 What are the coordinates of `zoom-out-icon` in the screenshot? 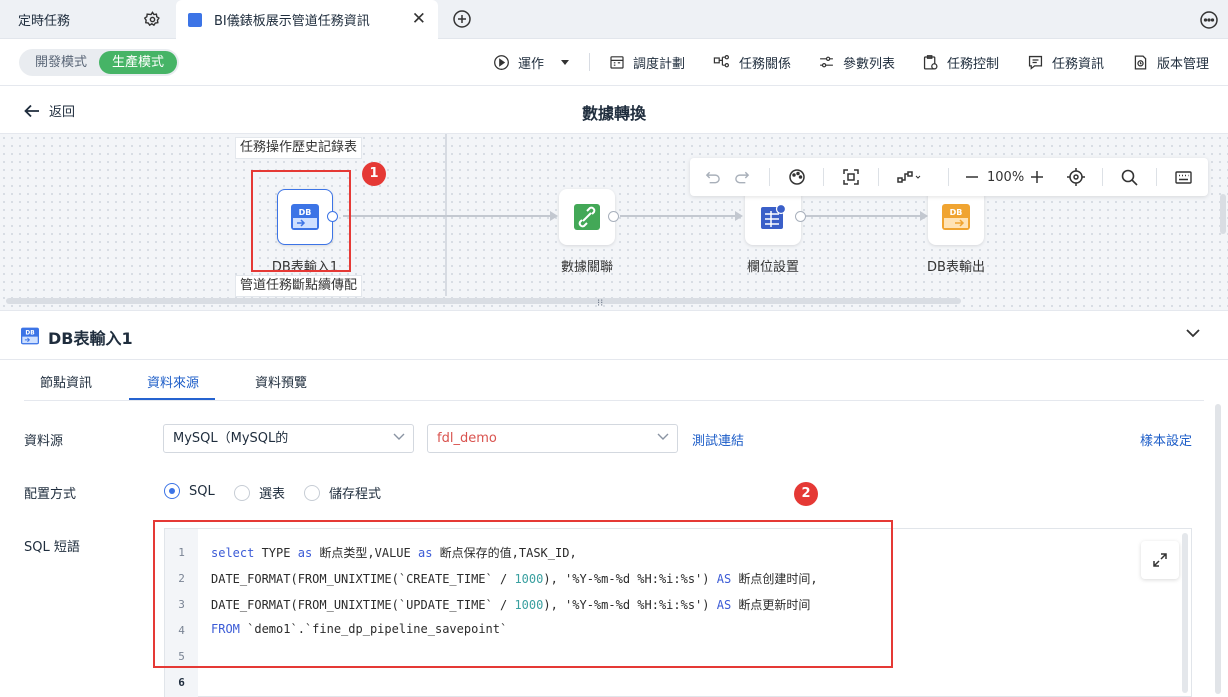 It's located at (972, 177).